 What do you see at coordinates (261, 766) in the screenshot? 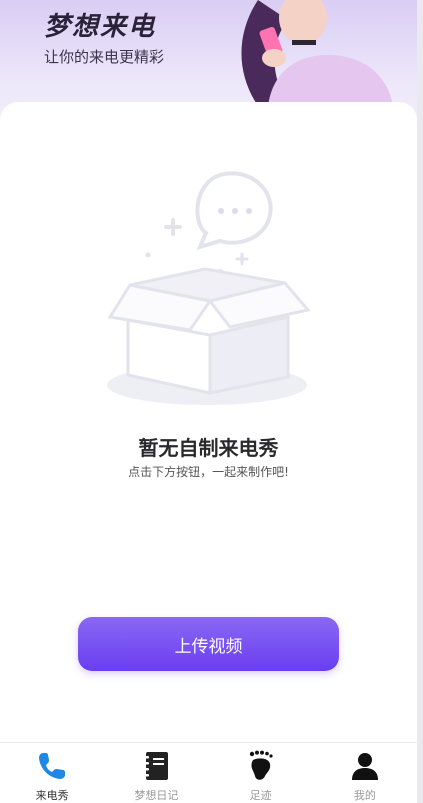
I see `footprint-icon` at bounding box center [261, 766].